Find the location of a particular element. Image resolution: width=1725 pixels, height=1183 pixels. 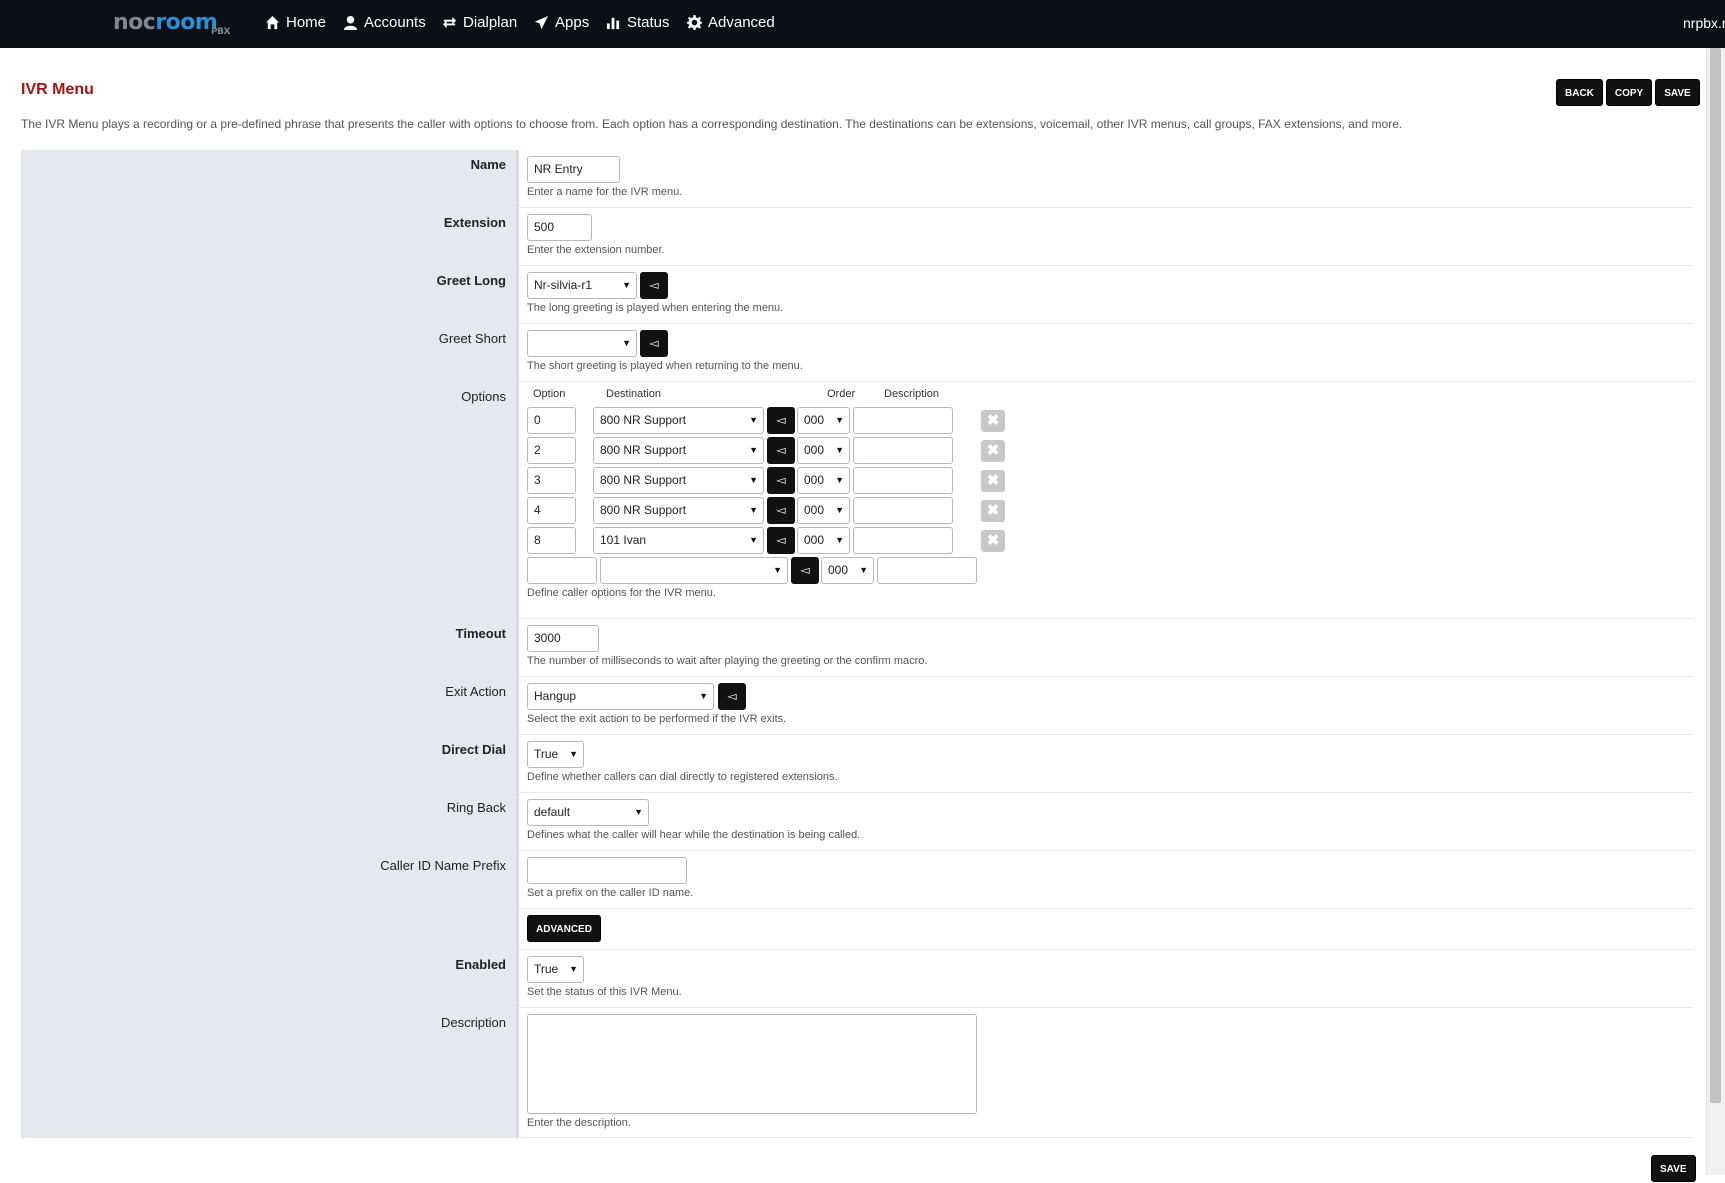

nav-user: nrpbx.r is located at coordinates (1704, 23).